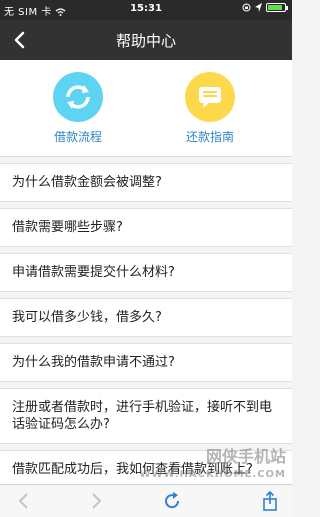 The image size is (320, 517). I want to click on faq-item: 为什么借款金额会被调整?, so click(146, 182).